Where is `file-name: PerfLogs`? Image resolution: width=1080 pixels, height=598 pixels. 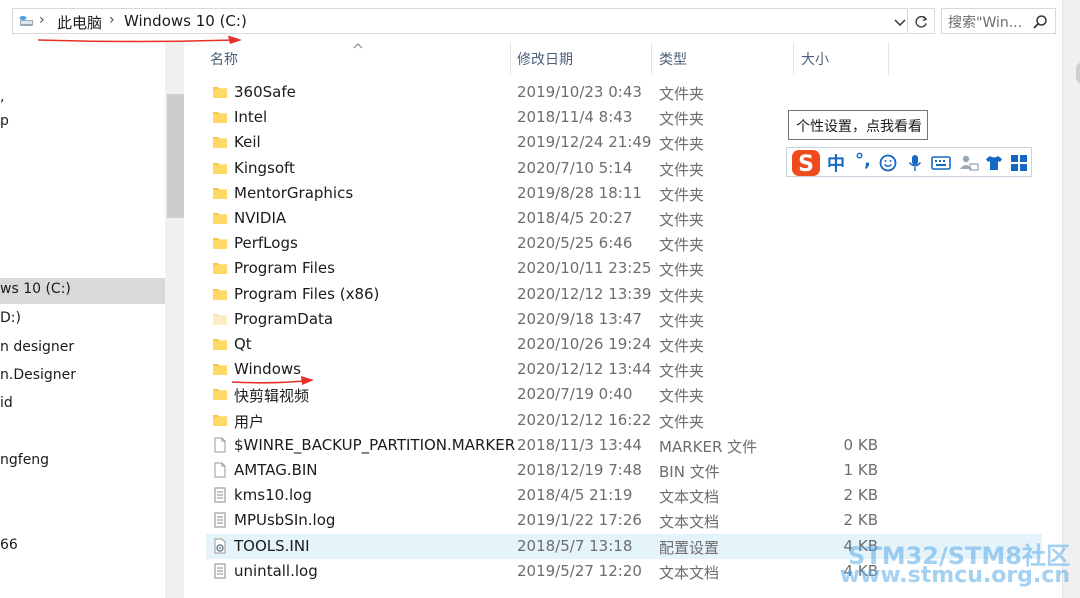 file-name: PerfLogs is located at coordinates (266, 243).